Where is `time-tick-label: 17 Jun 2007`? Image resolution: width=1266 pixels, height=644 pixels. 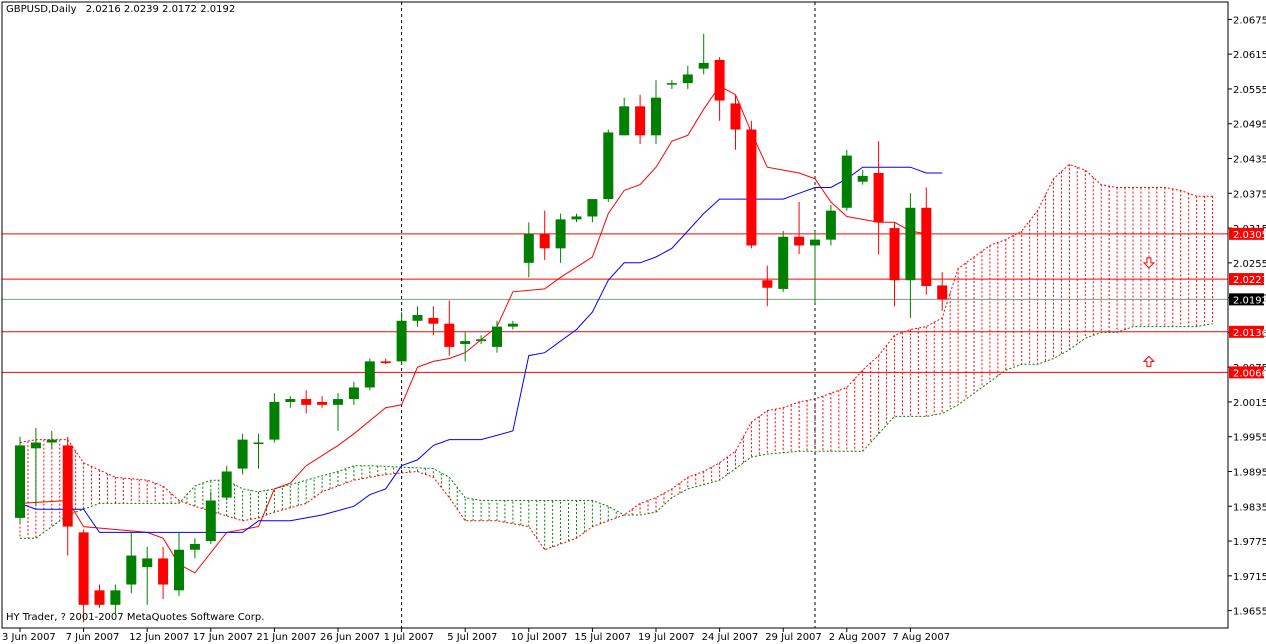
time-tick-label: 17 Jun 2007 is located at coordinates (223, 637).